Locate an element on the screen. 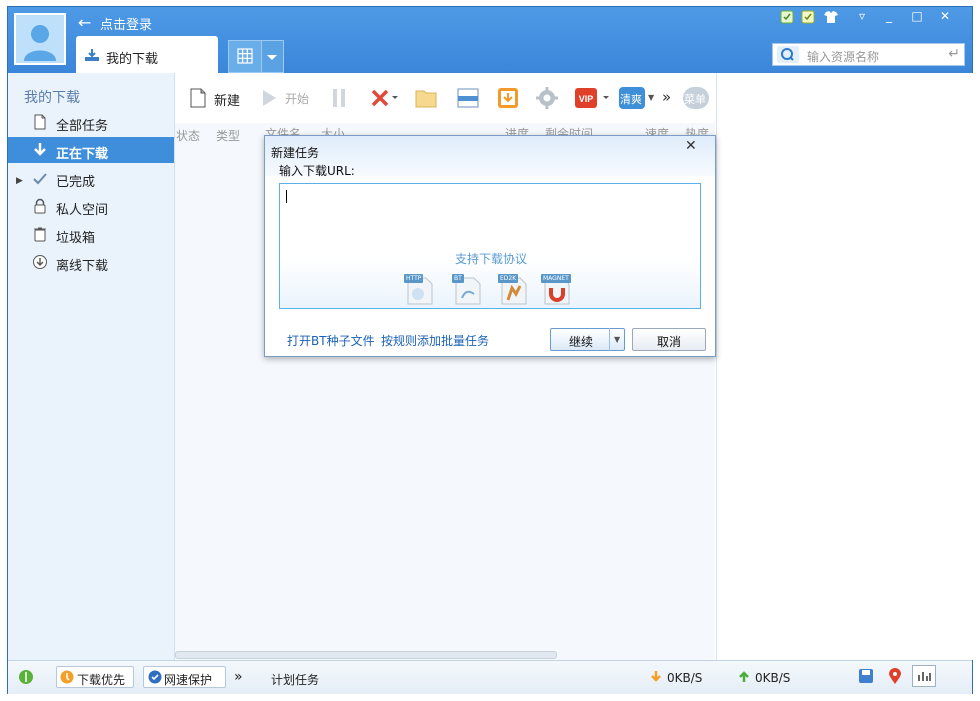 This screenshot has height=701, width=980. sidebar-item-label: 已完成 is located at coordinates (76, 182).